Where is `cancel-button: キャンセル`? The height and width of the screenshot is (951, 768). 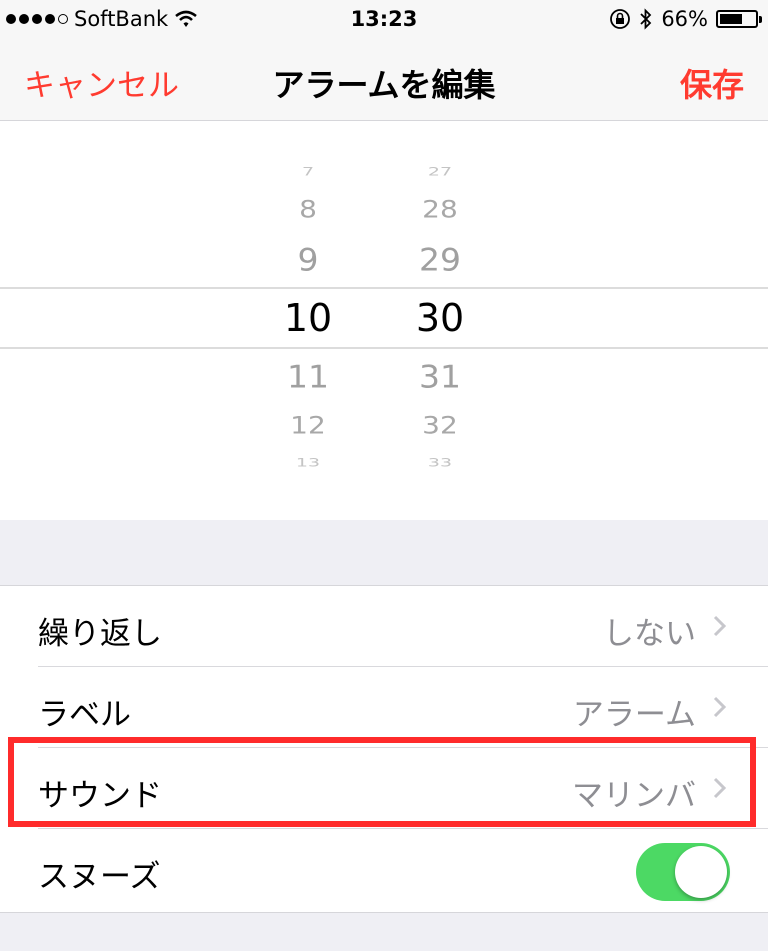
cancel-button: キャンセル is located at coordinates (101, 82).